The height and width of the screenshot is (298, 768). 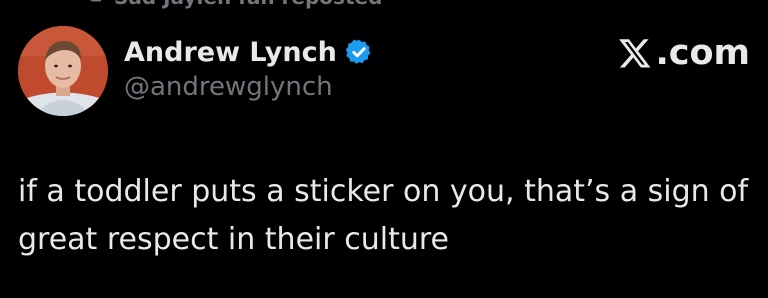 What do you see at coordinates (230, 52) in the screenshot?
I see `author-display-name: Andrew Lynch` at bounding box center [230, 52].